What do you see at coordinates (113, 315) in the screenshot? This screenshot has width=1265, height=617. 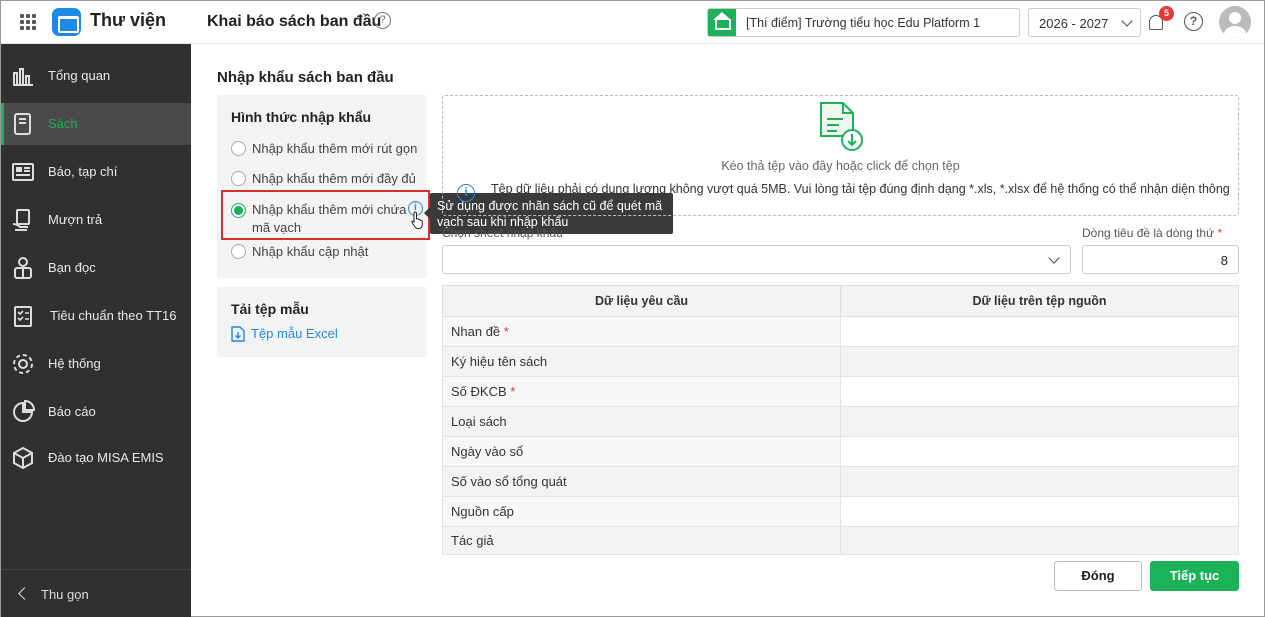 I see `sidebar-item-label: Tiêu chuẩn theo TT16` at bounding box center [113, 315].